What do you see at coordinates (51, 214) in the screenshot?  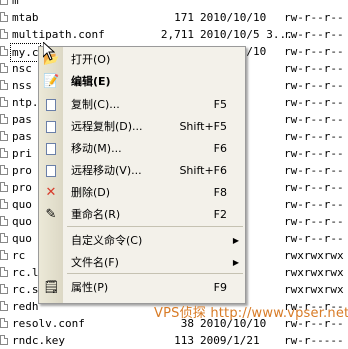 I see `rename-icon: ✎` at bounding box center [51, 214].